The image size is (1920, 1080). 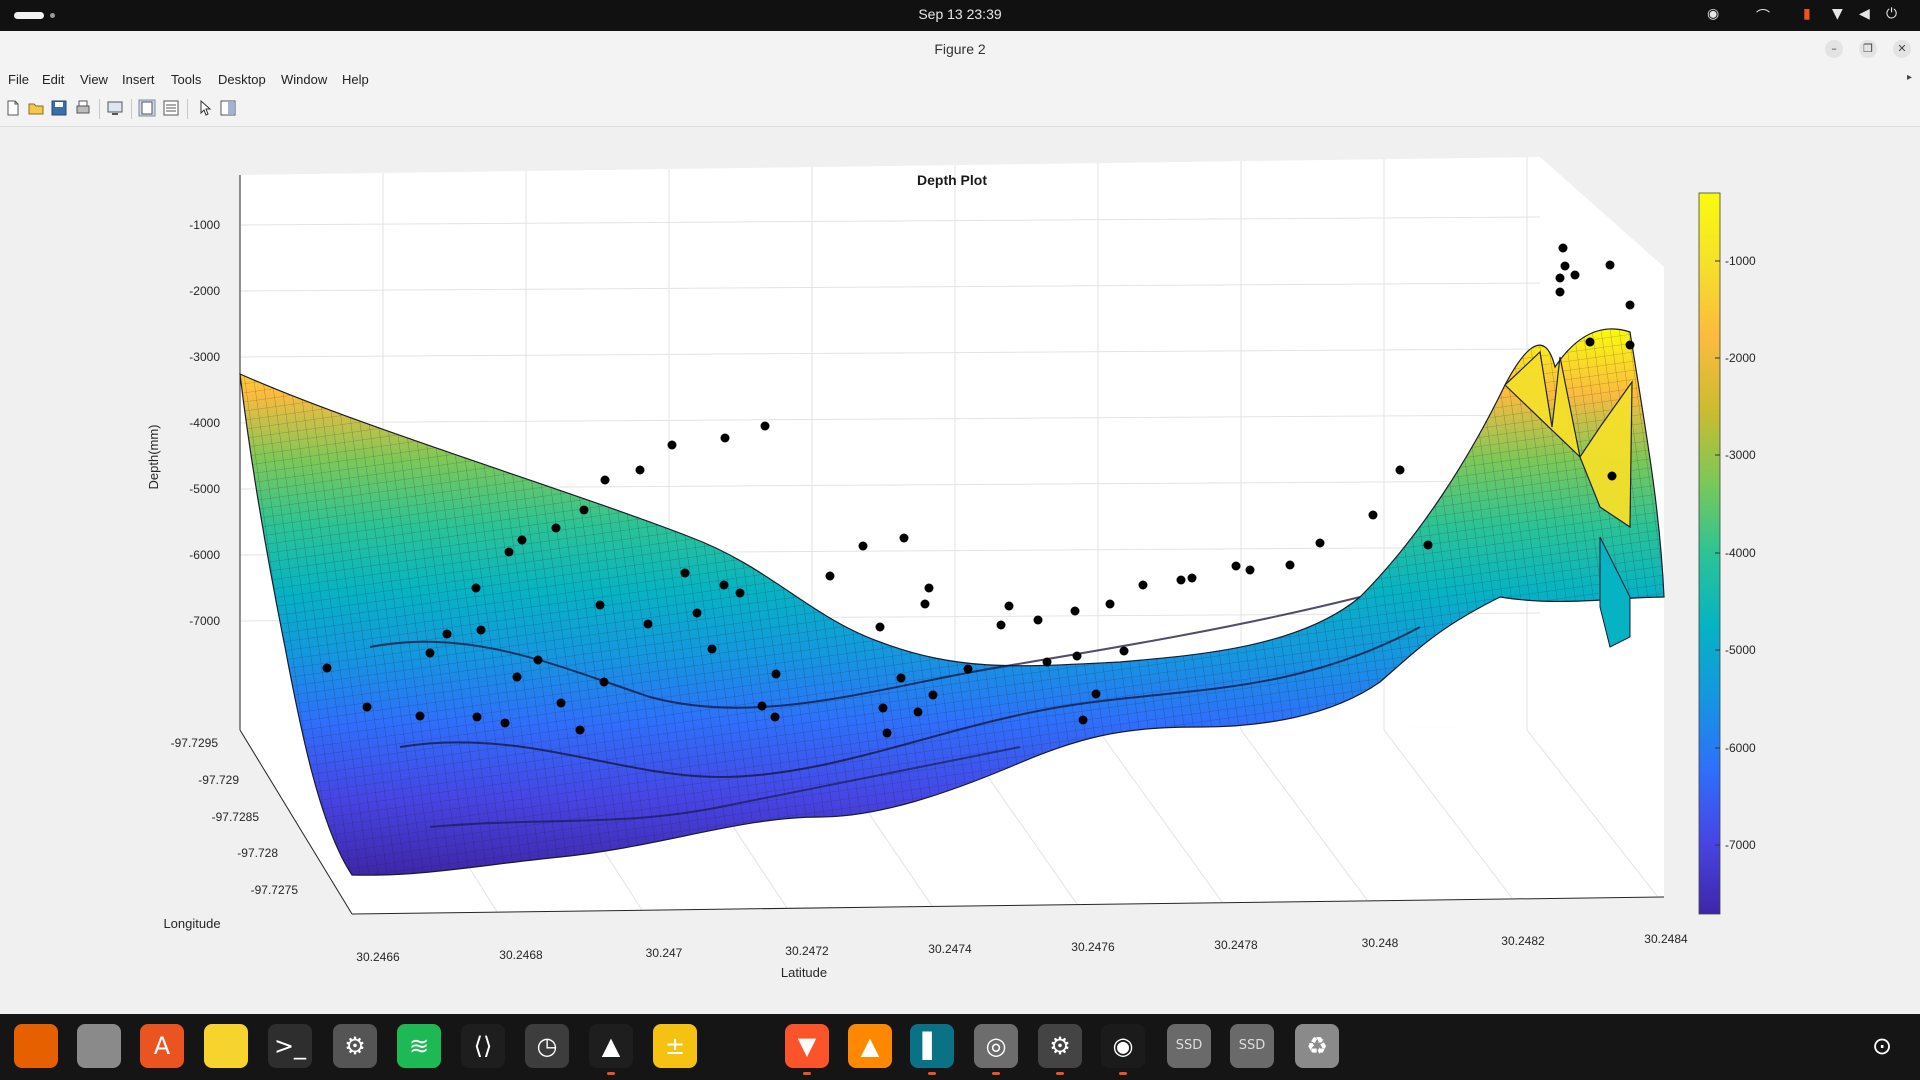 What do you see at coordinates (807, 1049) in the screenshot?
I see `dock-brave-icon: ▼` at bounding box center [807, 1049].